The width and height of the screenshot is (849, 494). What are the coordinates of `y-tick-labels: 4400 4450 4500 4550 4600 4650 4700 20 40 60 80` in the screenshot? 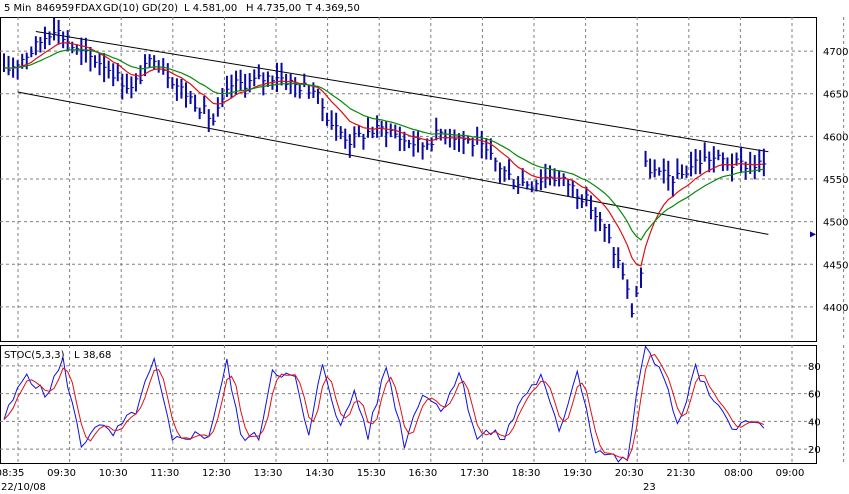 It's located at (828, 251).